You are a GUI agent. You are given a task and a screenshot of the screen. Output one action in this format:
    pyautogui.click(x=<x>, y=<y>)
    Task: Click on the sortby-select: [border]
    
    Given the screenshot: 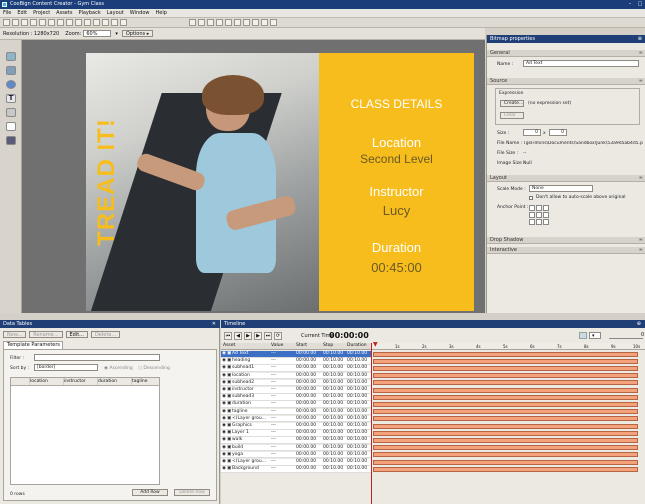 What is the action you would take?
    pyautogui.click(x=66, y=367)
    